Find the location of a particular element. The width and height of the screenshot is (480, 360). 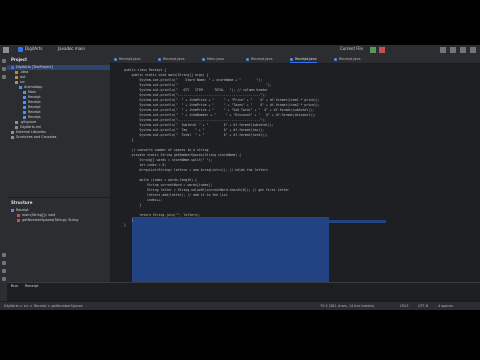

project-tree-item-label: AnimalApp is located at coordinates (33, 87).